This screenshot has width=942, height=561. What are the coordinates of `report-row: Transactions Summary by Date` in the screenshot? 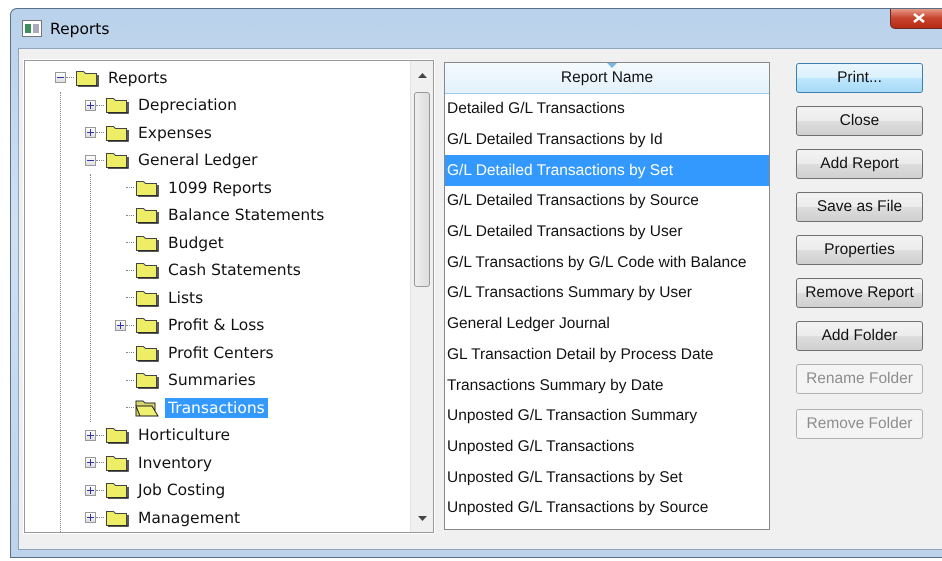 It's located at (607, 385).